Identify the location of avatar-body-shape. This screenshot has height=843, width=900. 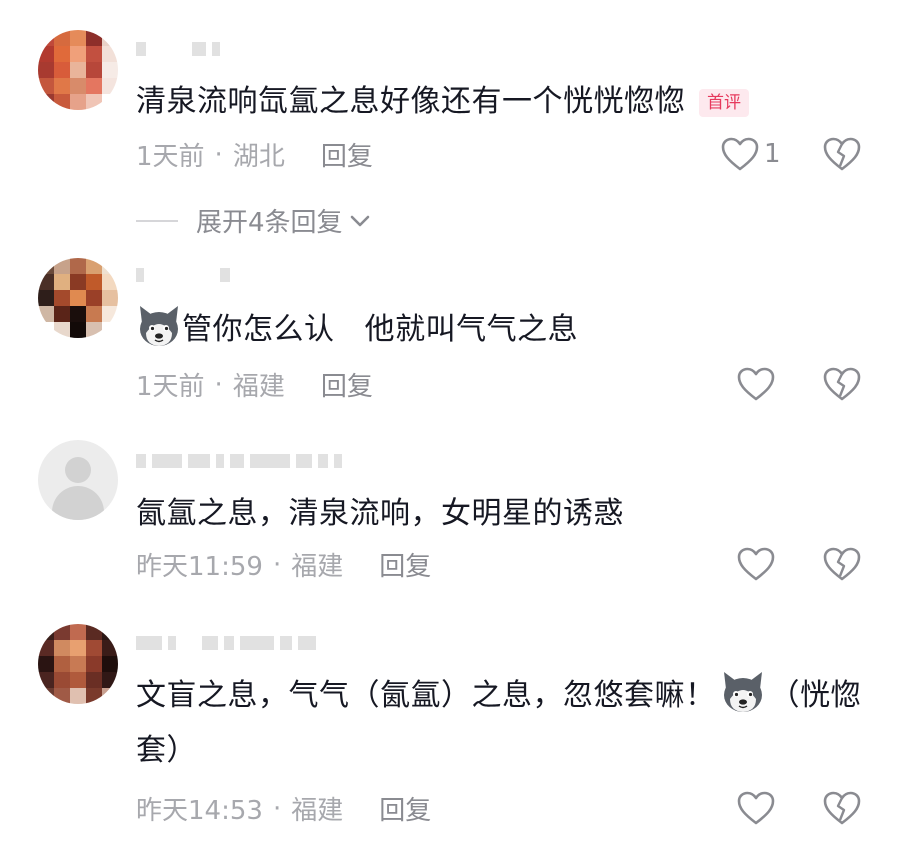
(78, 503).